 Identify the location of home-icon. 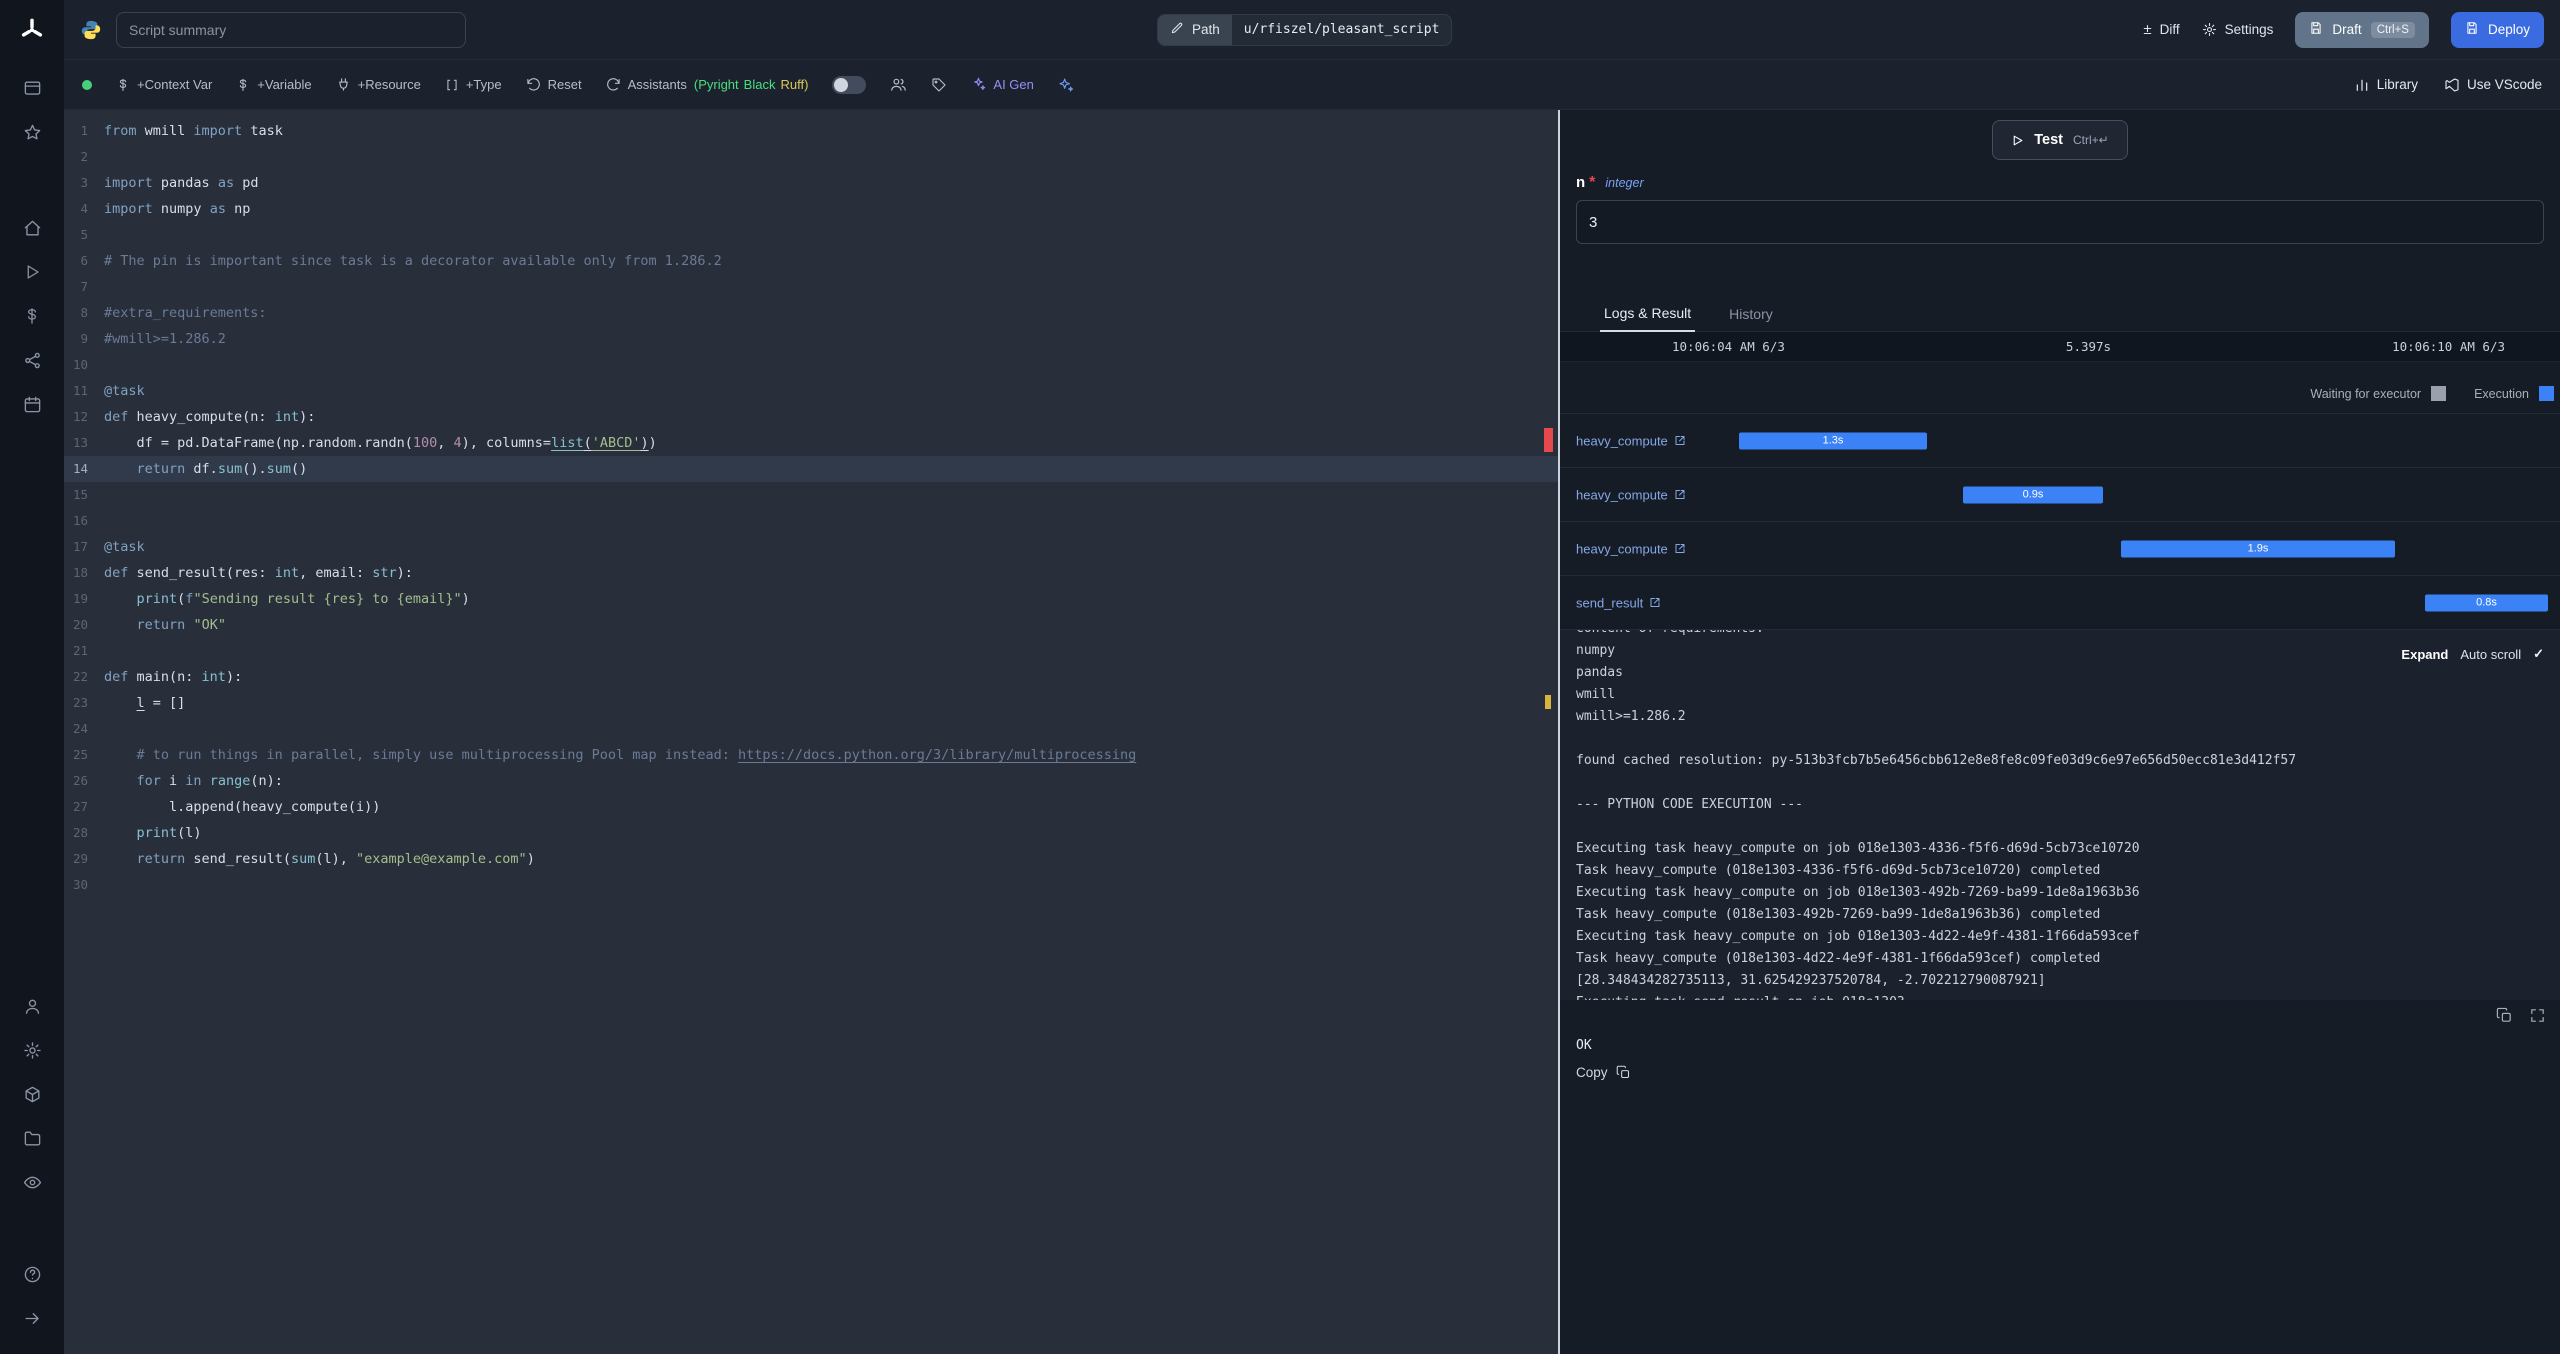
(32, 228).